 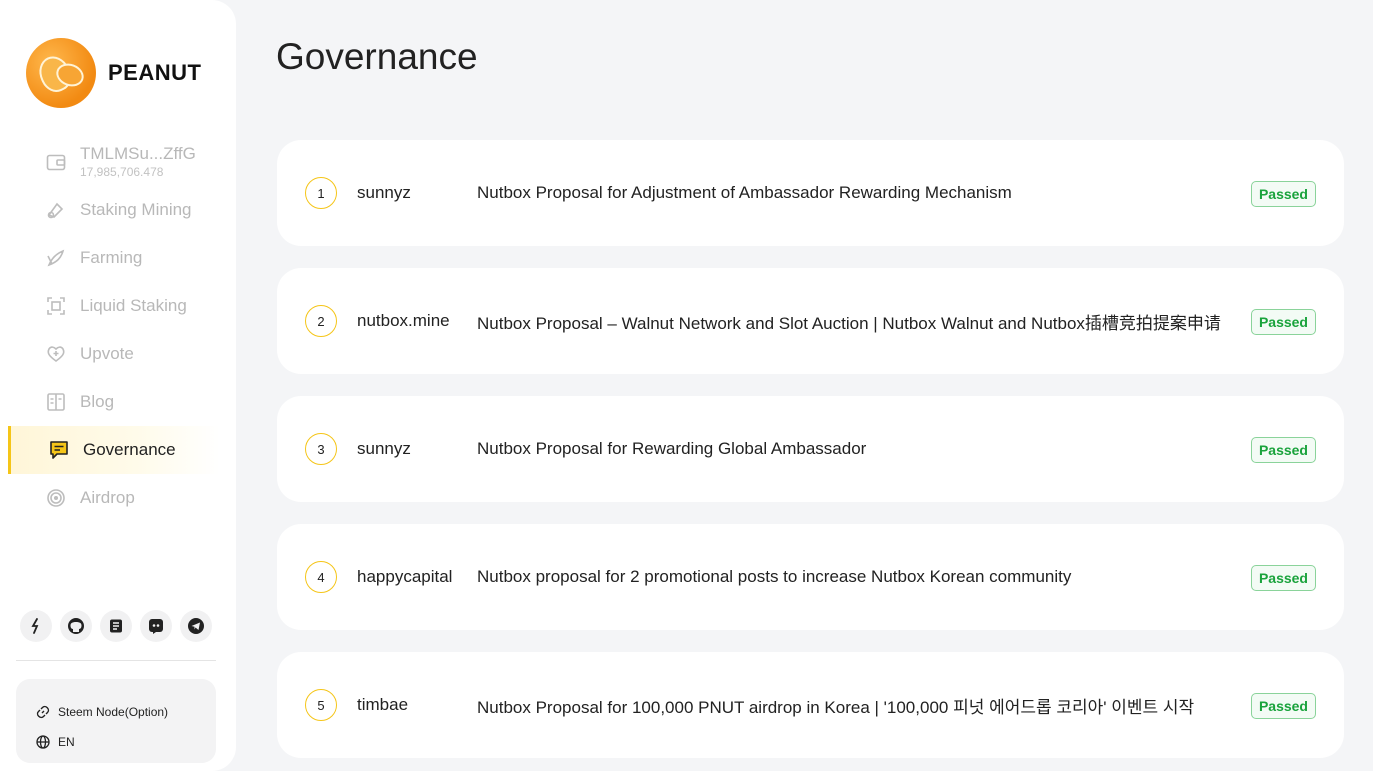 I want to click on farming-icon, so click(x=56, y=258).